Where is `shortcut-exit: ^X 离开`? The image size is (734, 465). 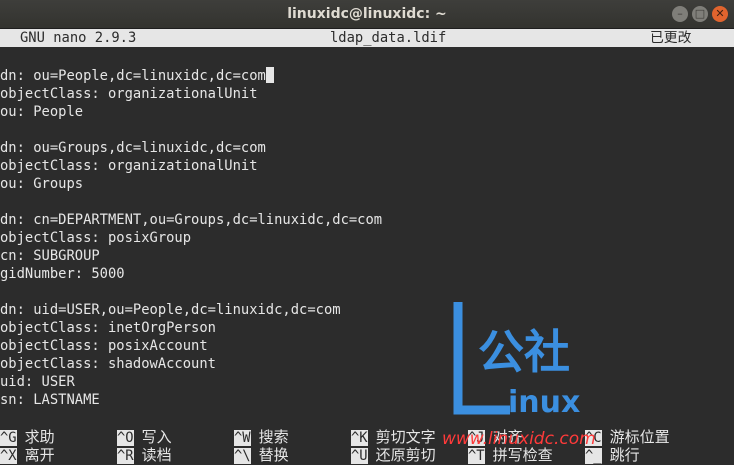 shortcut-exit: ^X 离开 is located at coordinates (27, 455).